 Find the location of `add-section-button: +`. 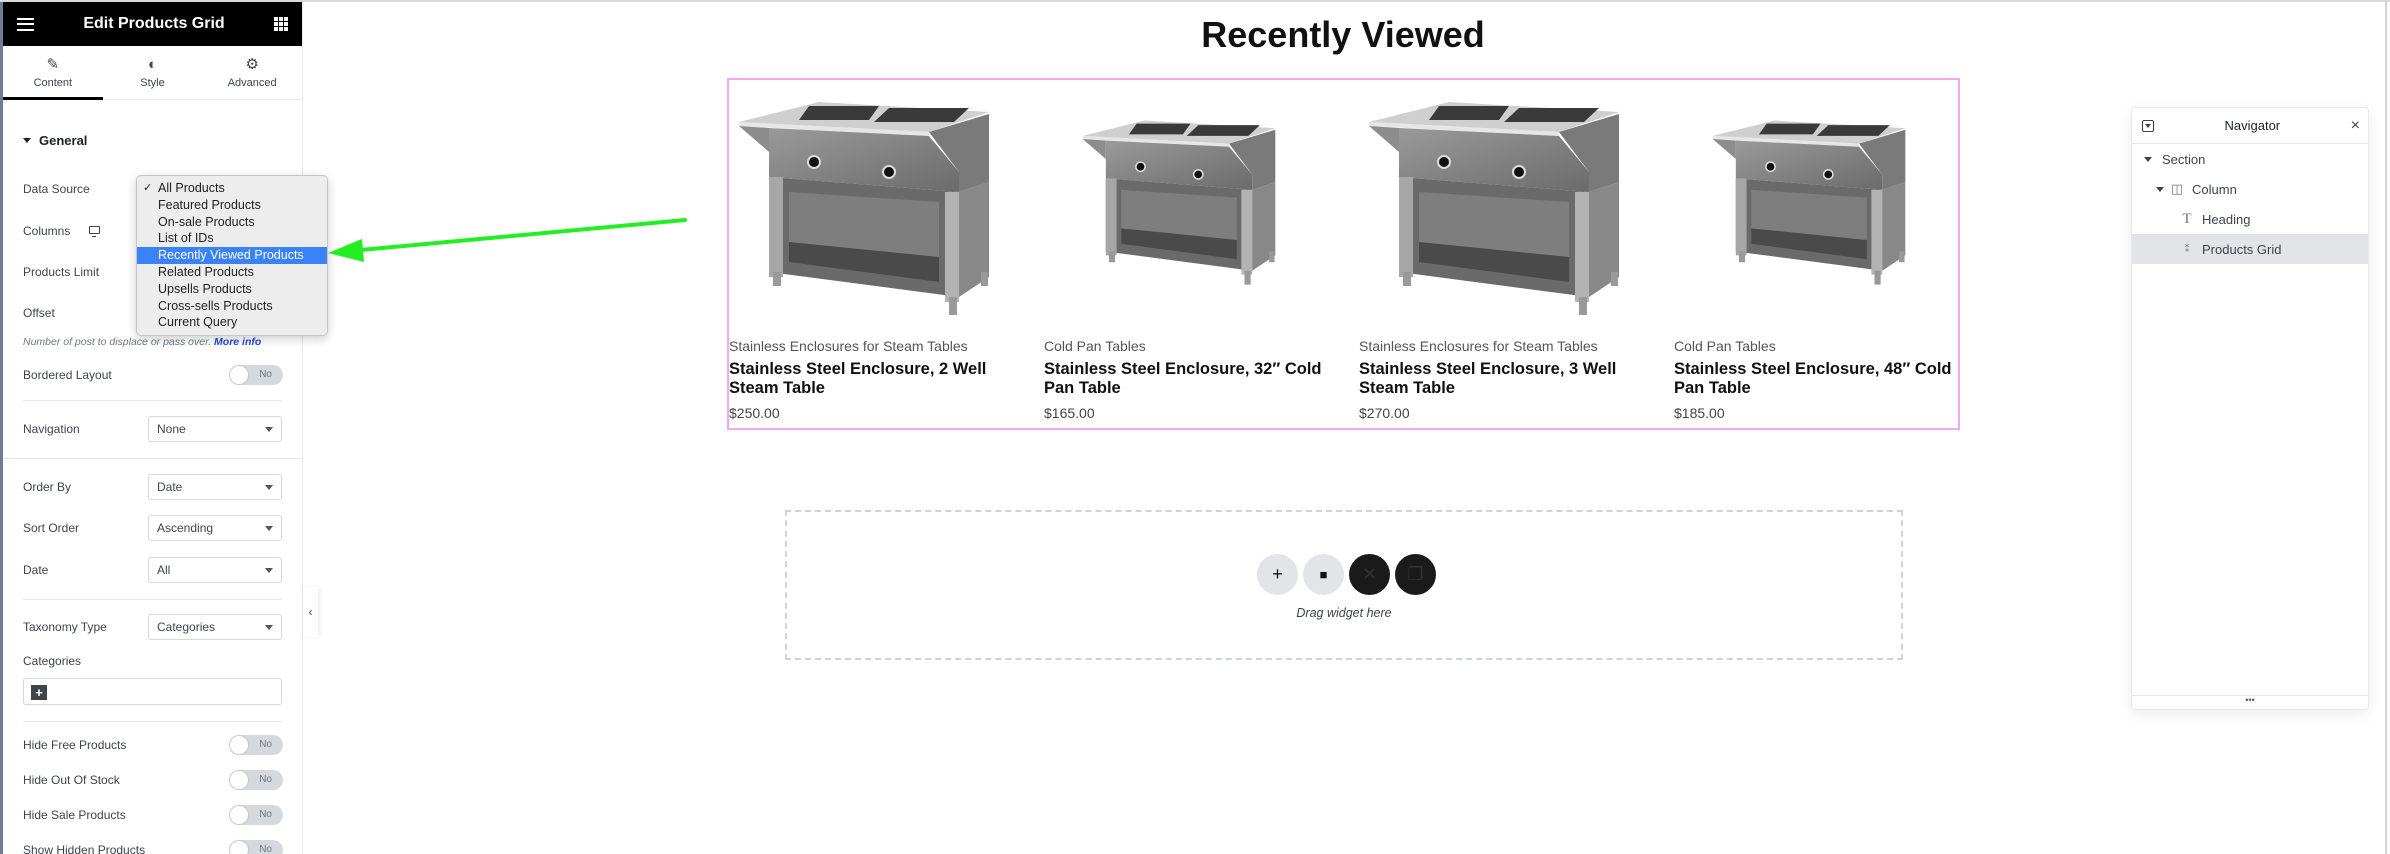

add-section-button: + is located at coordinates (1277, 574).